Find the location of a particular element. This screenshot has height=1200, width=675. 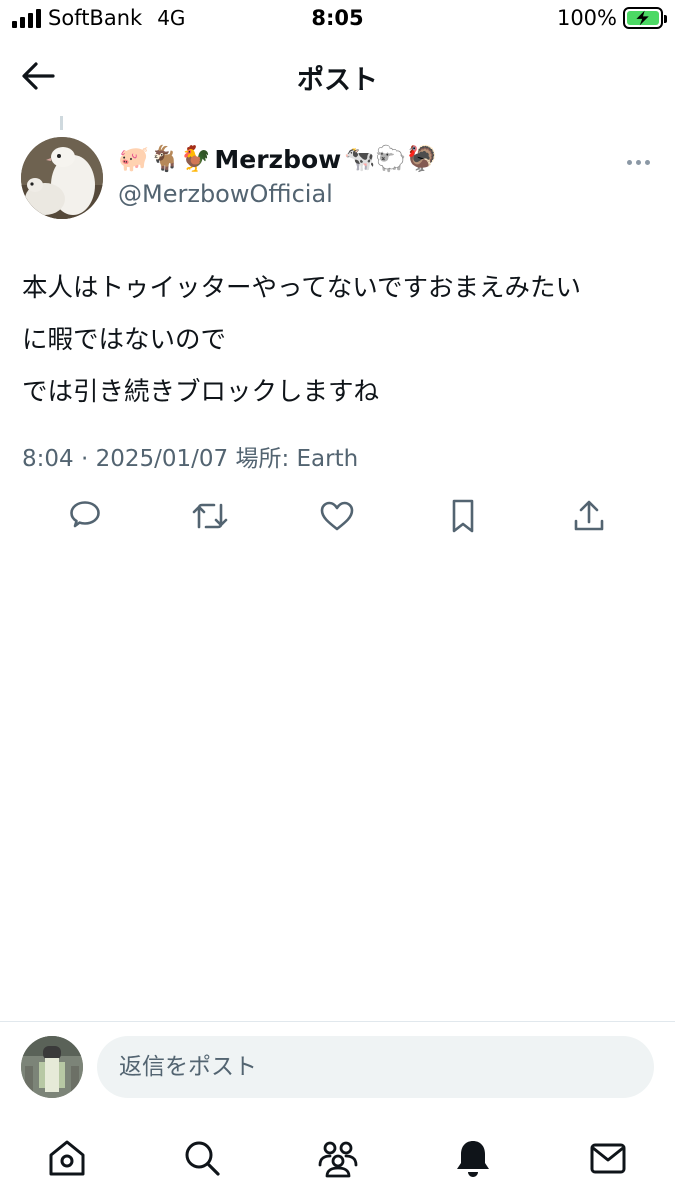

retweet-button is located at coordinates (210, 516).